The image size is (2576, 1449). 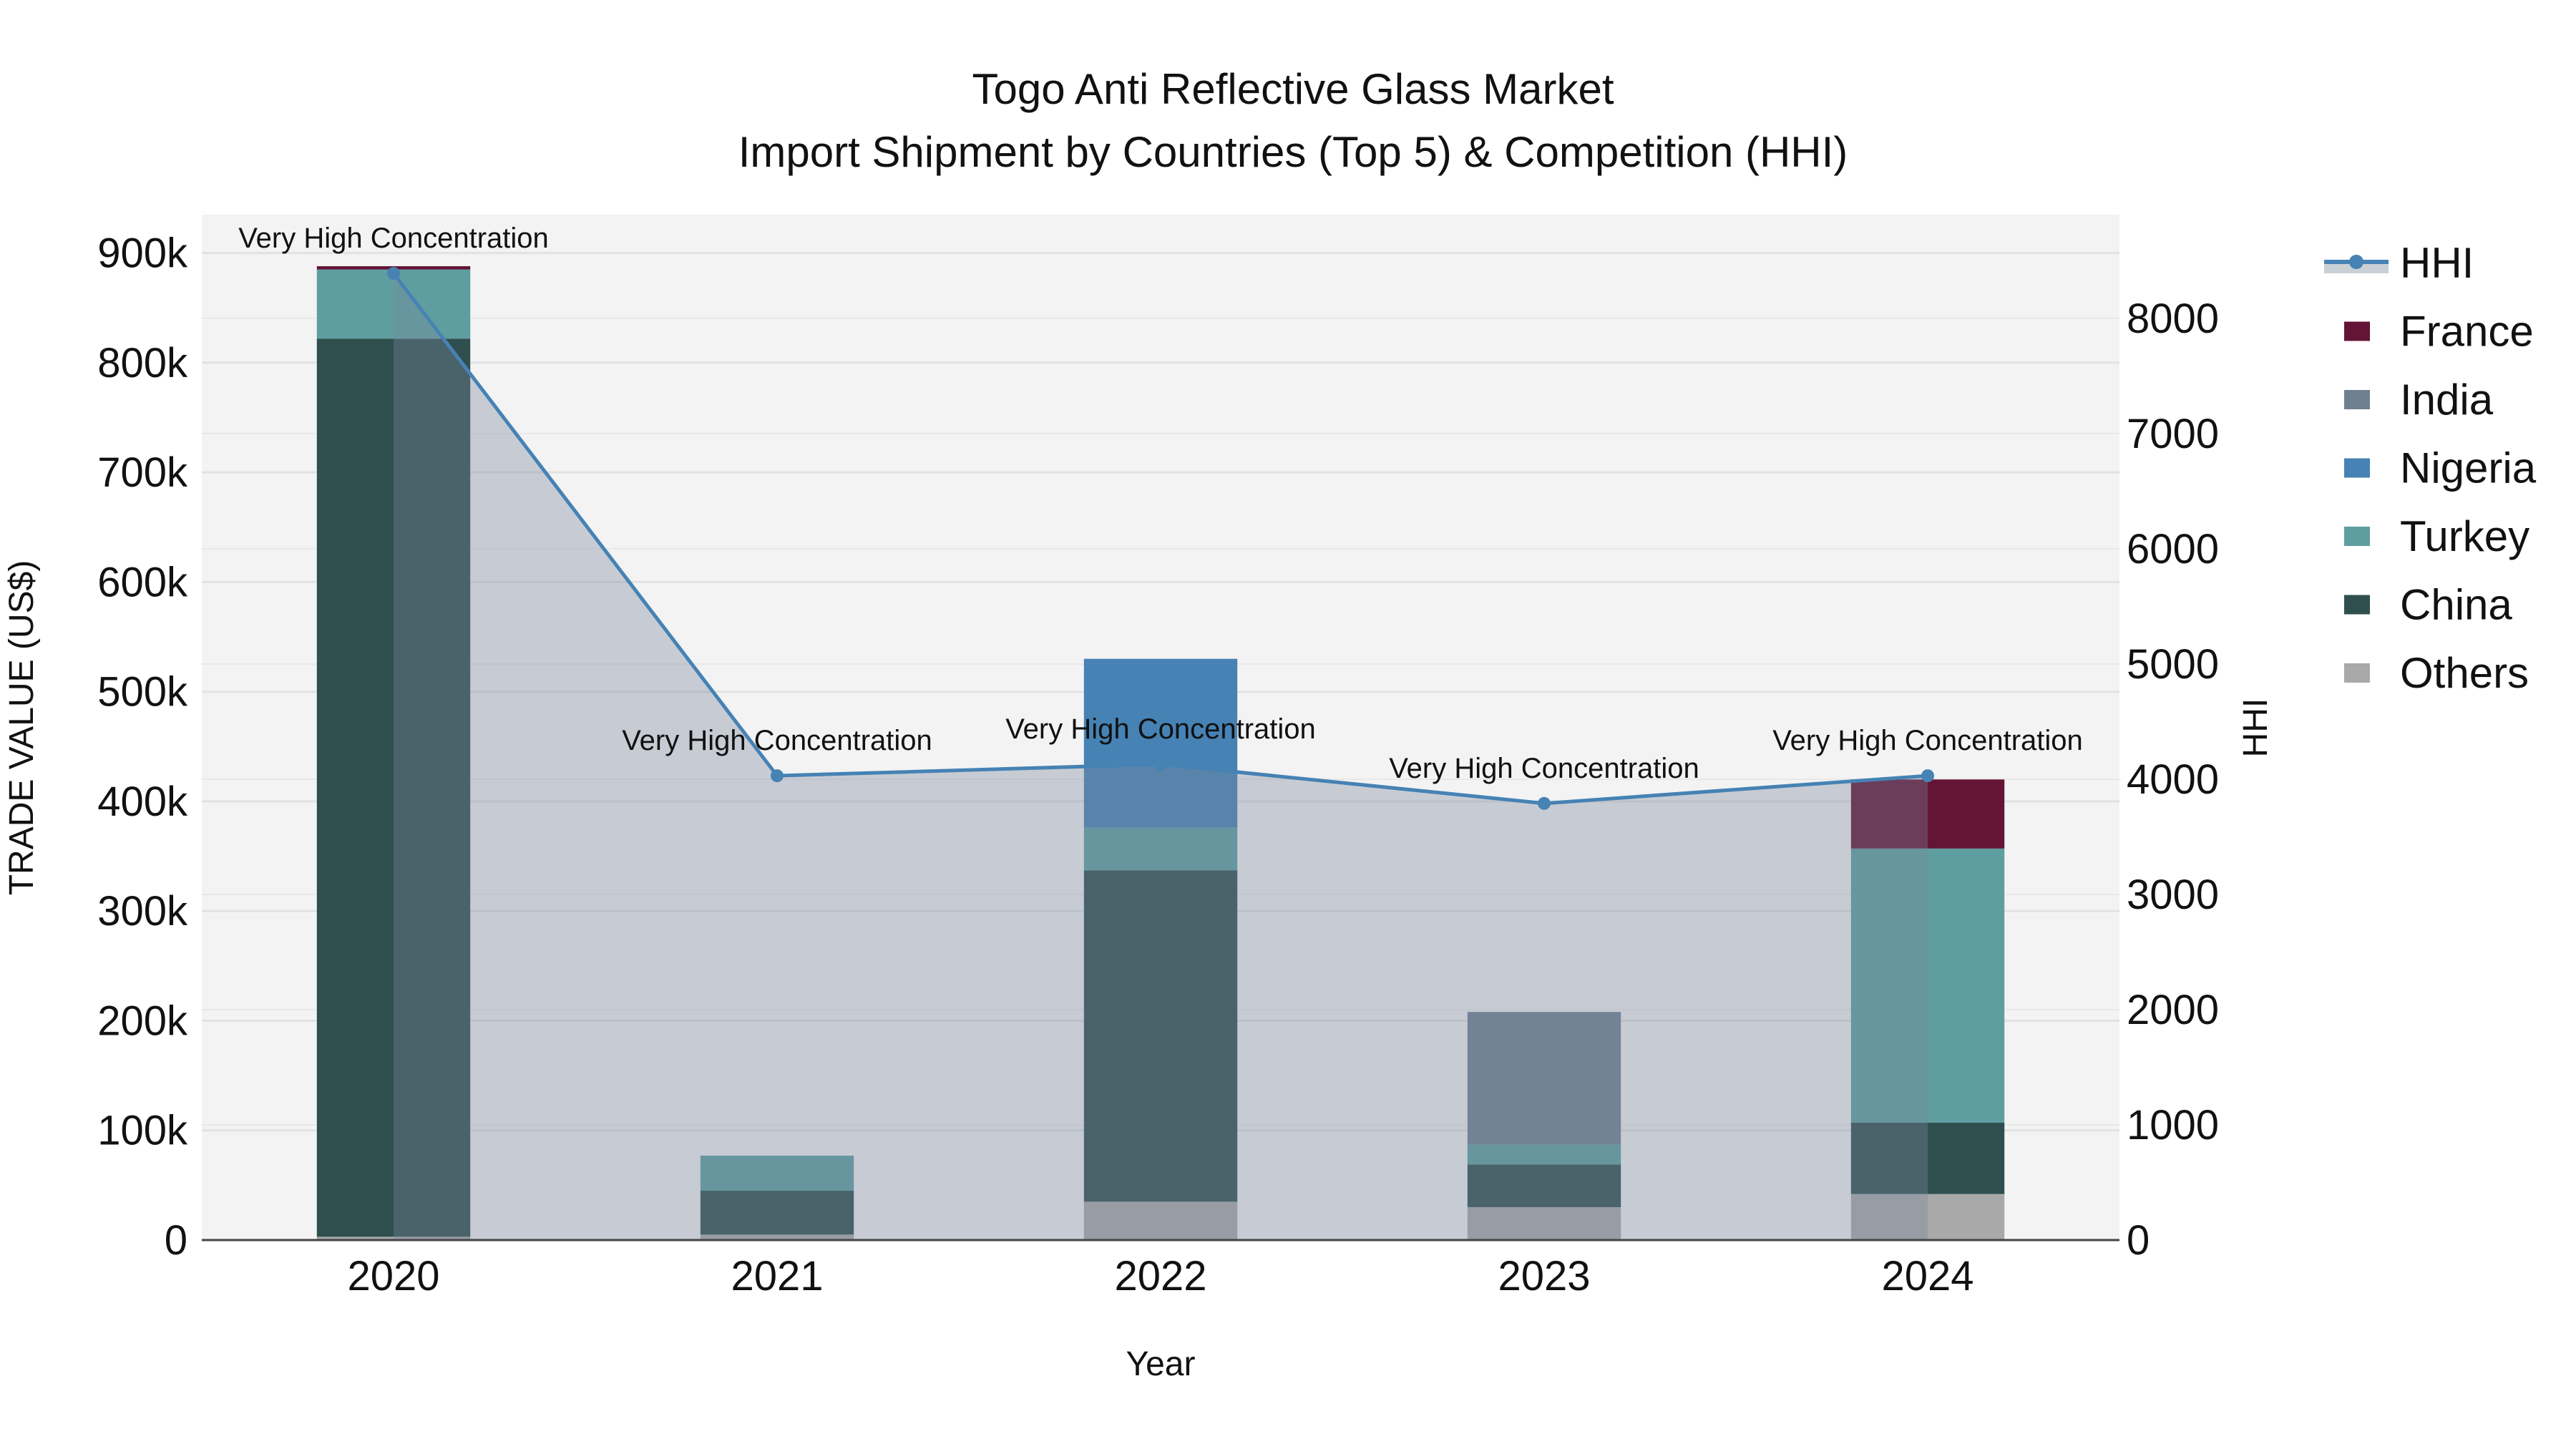 What do you see at coordinates (2357, 673) in the screenshot?
I see `legend-swatch-others` at bounding box center [2357, 673].